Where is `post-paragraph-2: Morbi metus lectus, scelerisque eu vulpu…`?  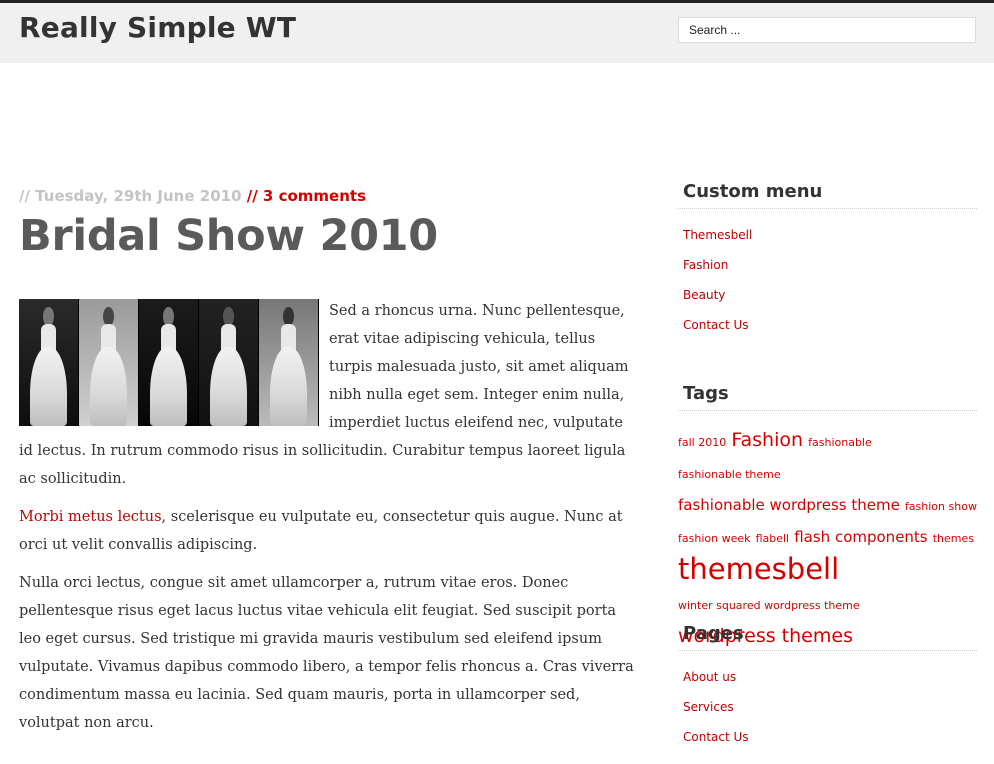
post-paragraph-2: Morbi metus lectus, scelerisque eu vulpu… is located at coordinates (330, 531).